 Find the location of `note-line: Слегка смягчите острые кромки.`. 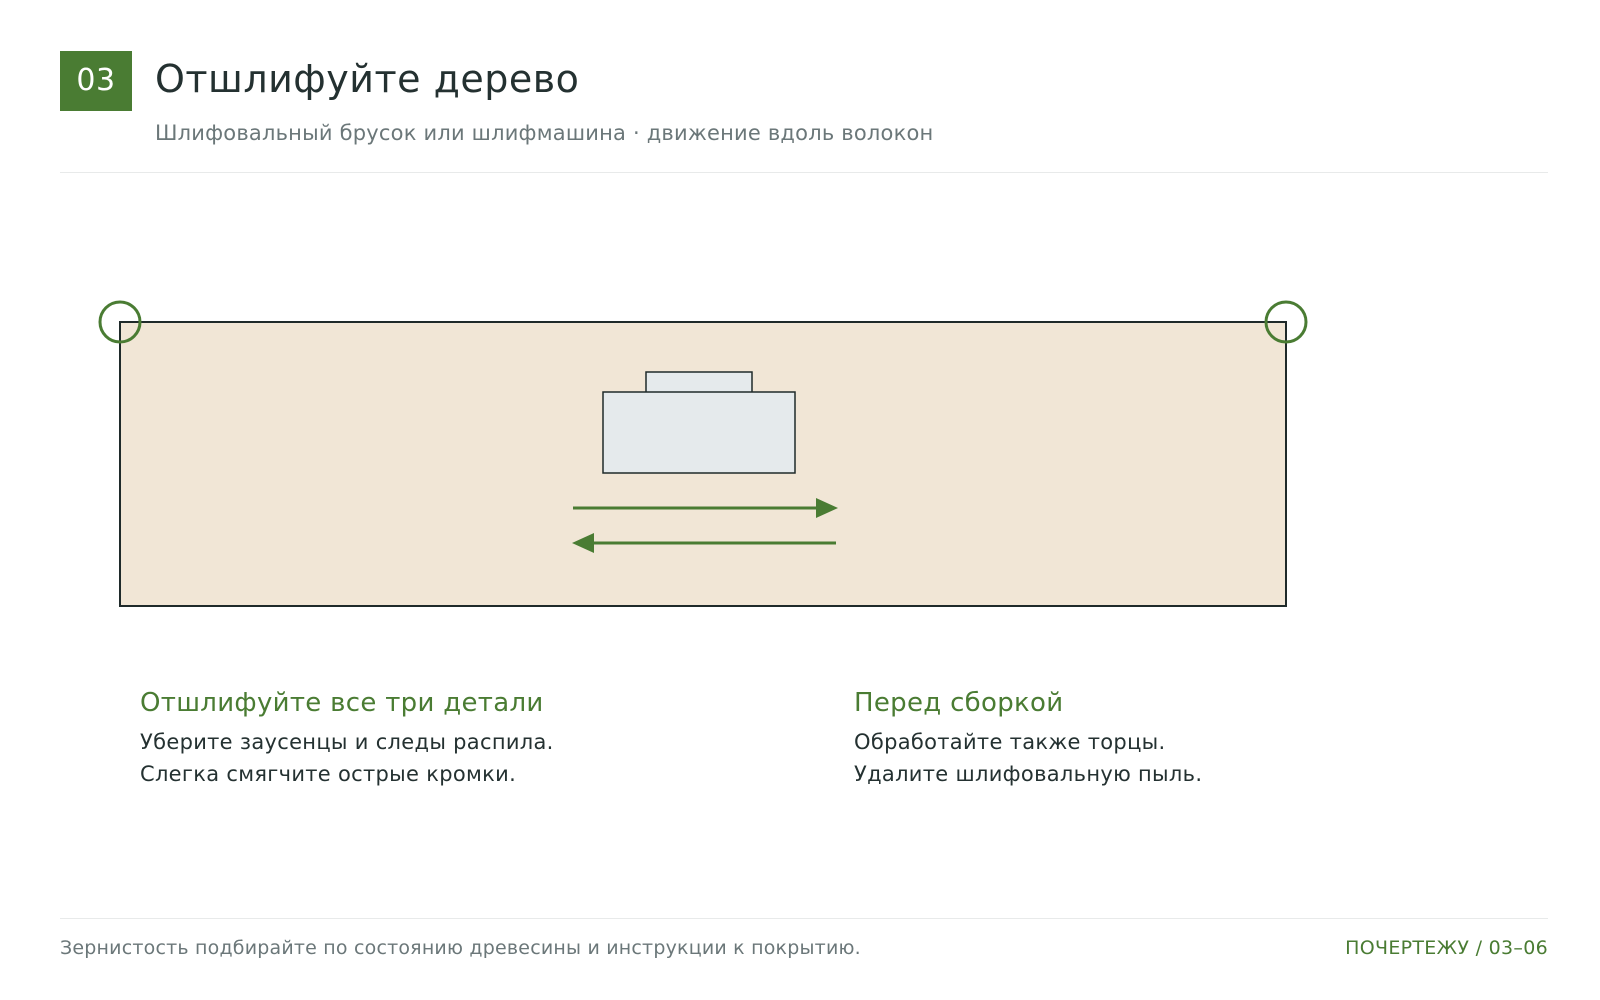

note-line: Слегка смягчите острые кромки. is located at coordinates (328, 774).